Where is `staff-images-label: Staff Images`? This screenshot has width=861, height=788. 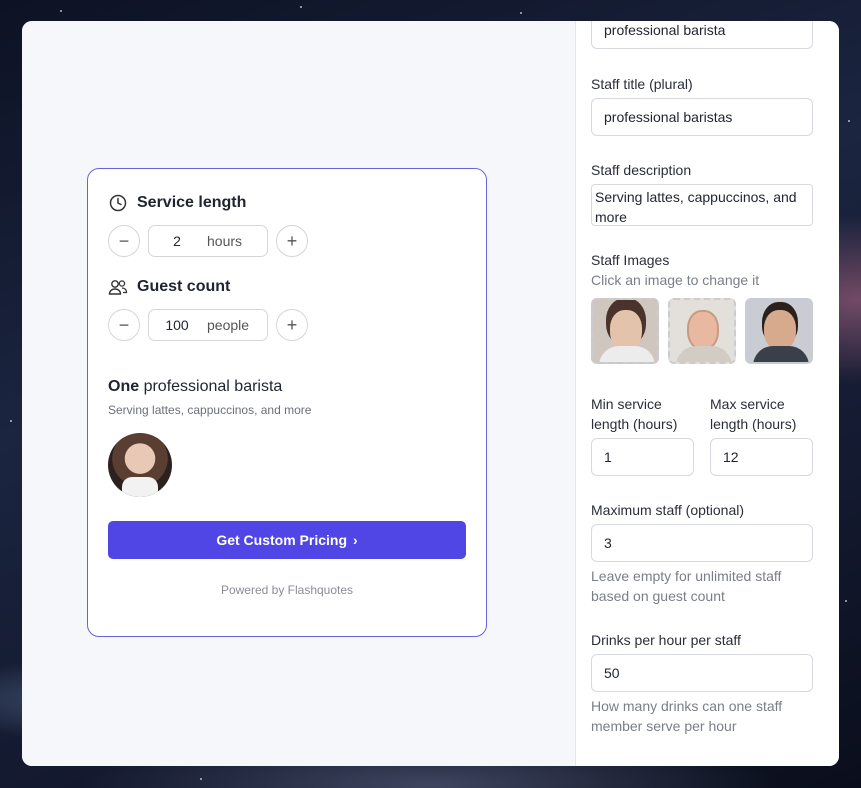
staff-images-label: Staff Images is located at coordinates (630, 260).